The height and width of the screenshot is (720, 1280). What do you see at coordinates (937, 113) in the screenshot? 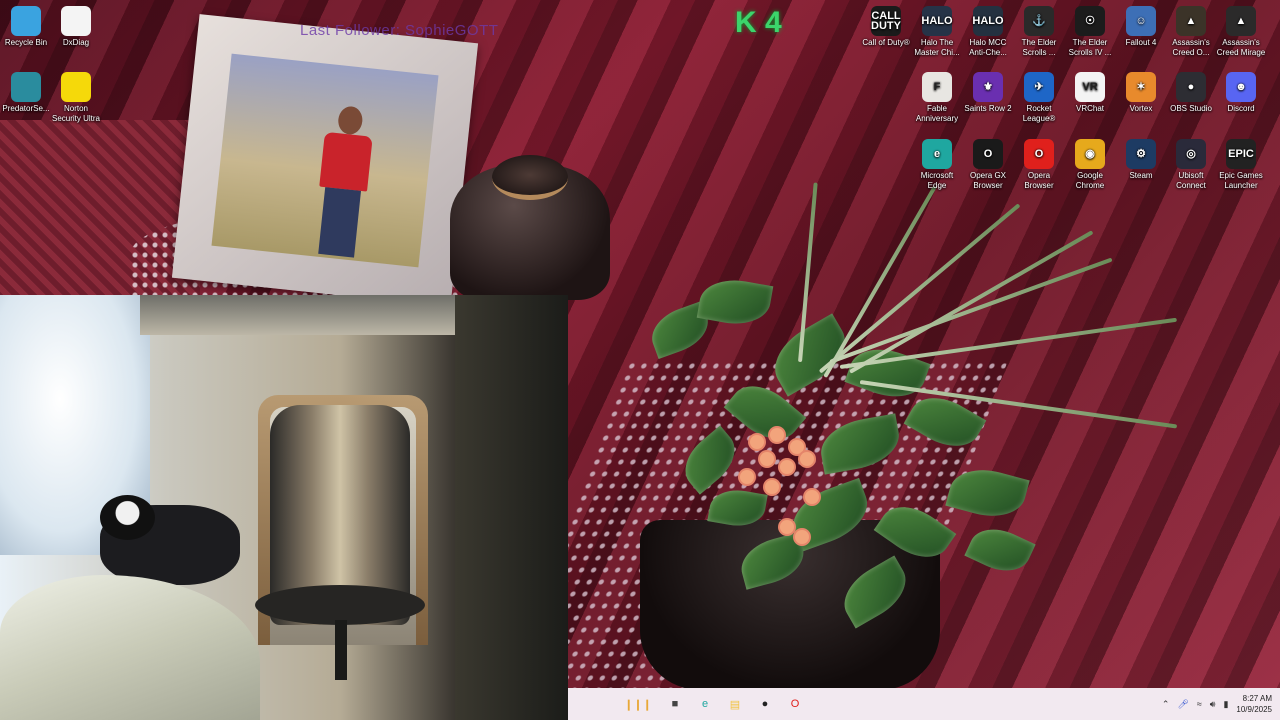
I see `desktop-icon-label: Fable Anniversary` at bounding box center [937, 113].